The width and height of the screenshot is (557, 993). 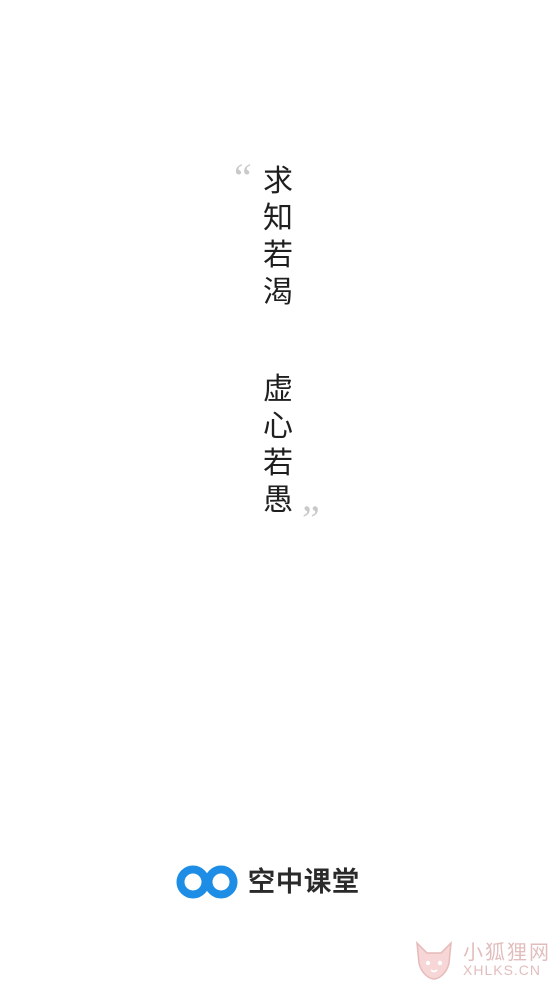 I want to click on close-quote-mark: ”, so click(x=311, y=519).